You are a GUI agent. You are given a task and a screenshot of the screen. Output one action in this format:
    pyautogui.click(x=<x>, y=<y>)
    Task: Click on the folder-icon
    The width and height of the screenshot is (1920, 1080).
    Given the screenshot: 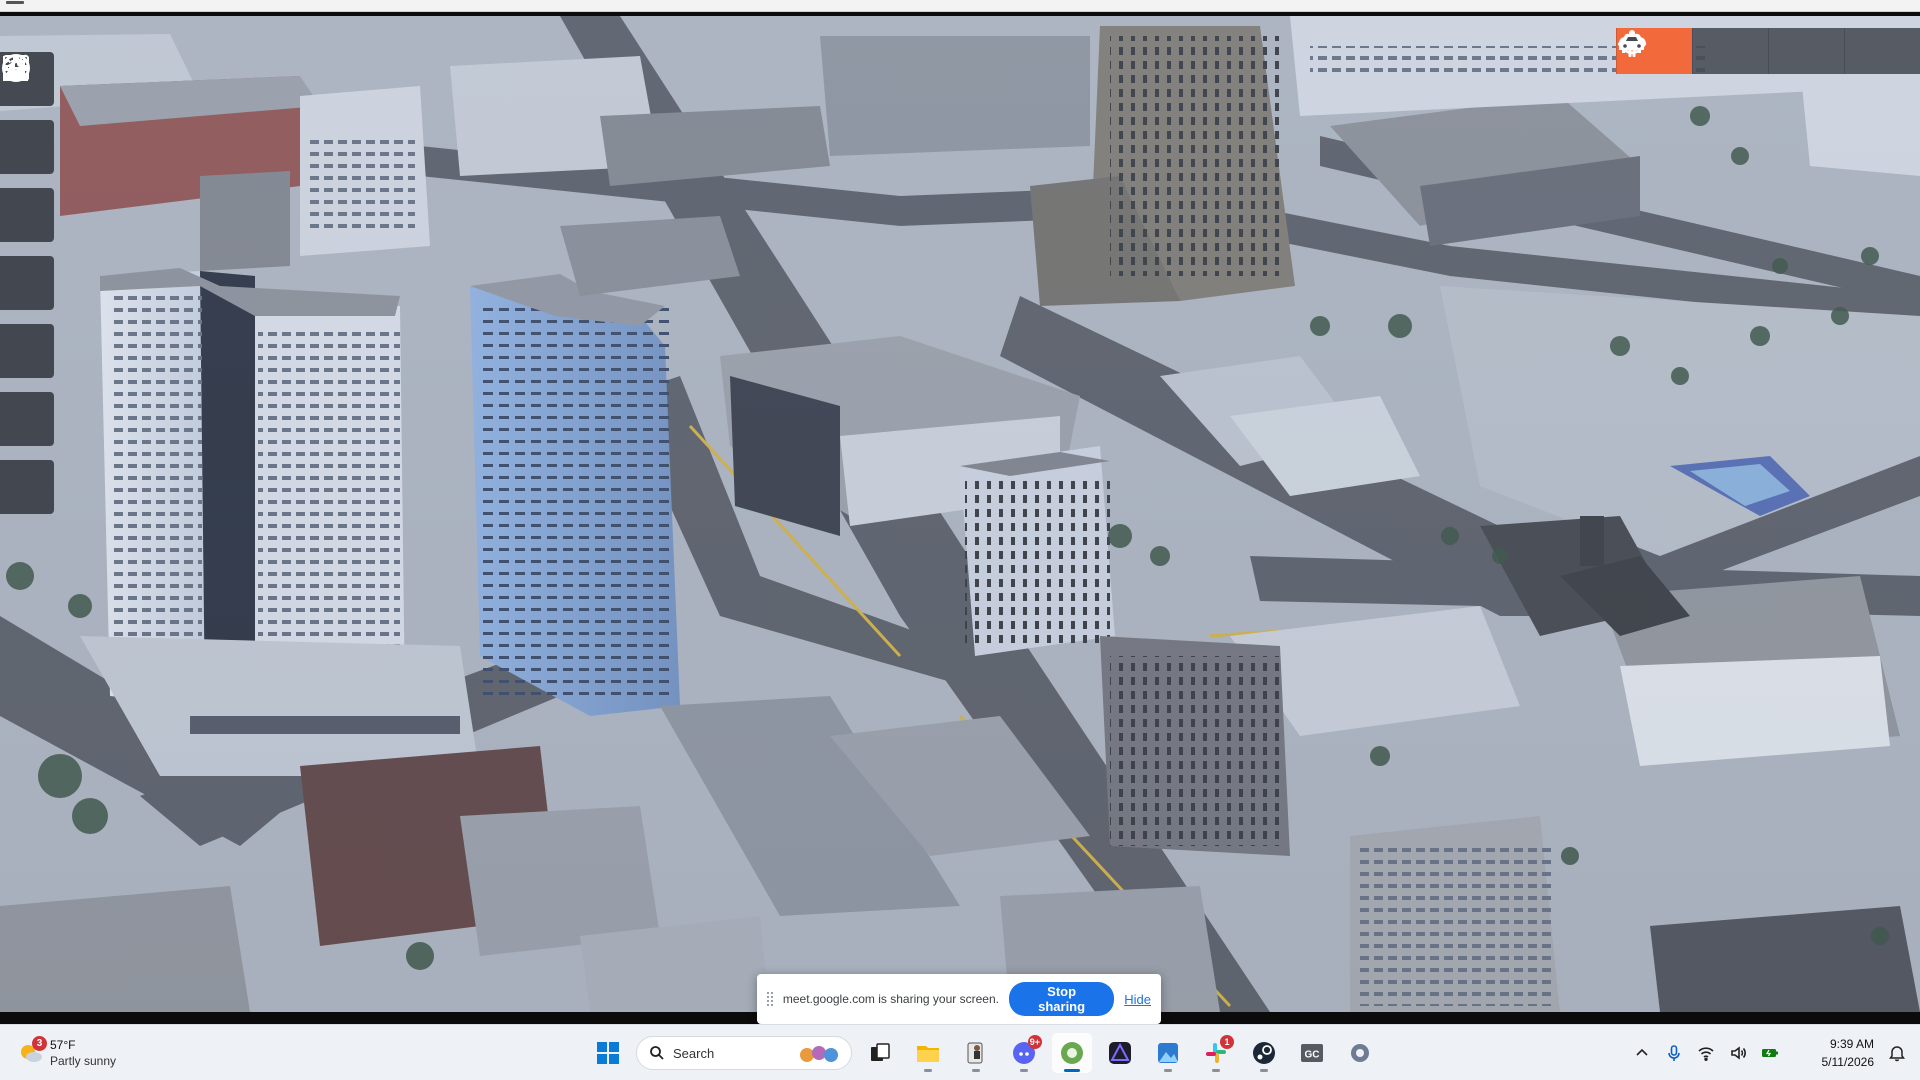 What is the action you would take?
    pyautogui.click(x=928, y=1054)
    